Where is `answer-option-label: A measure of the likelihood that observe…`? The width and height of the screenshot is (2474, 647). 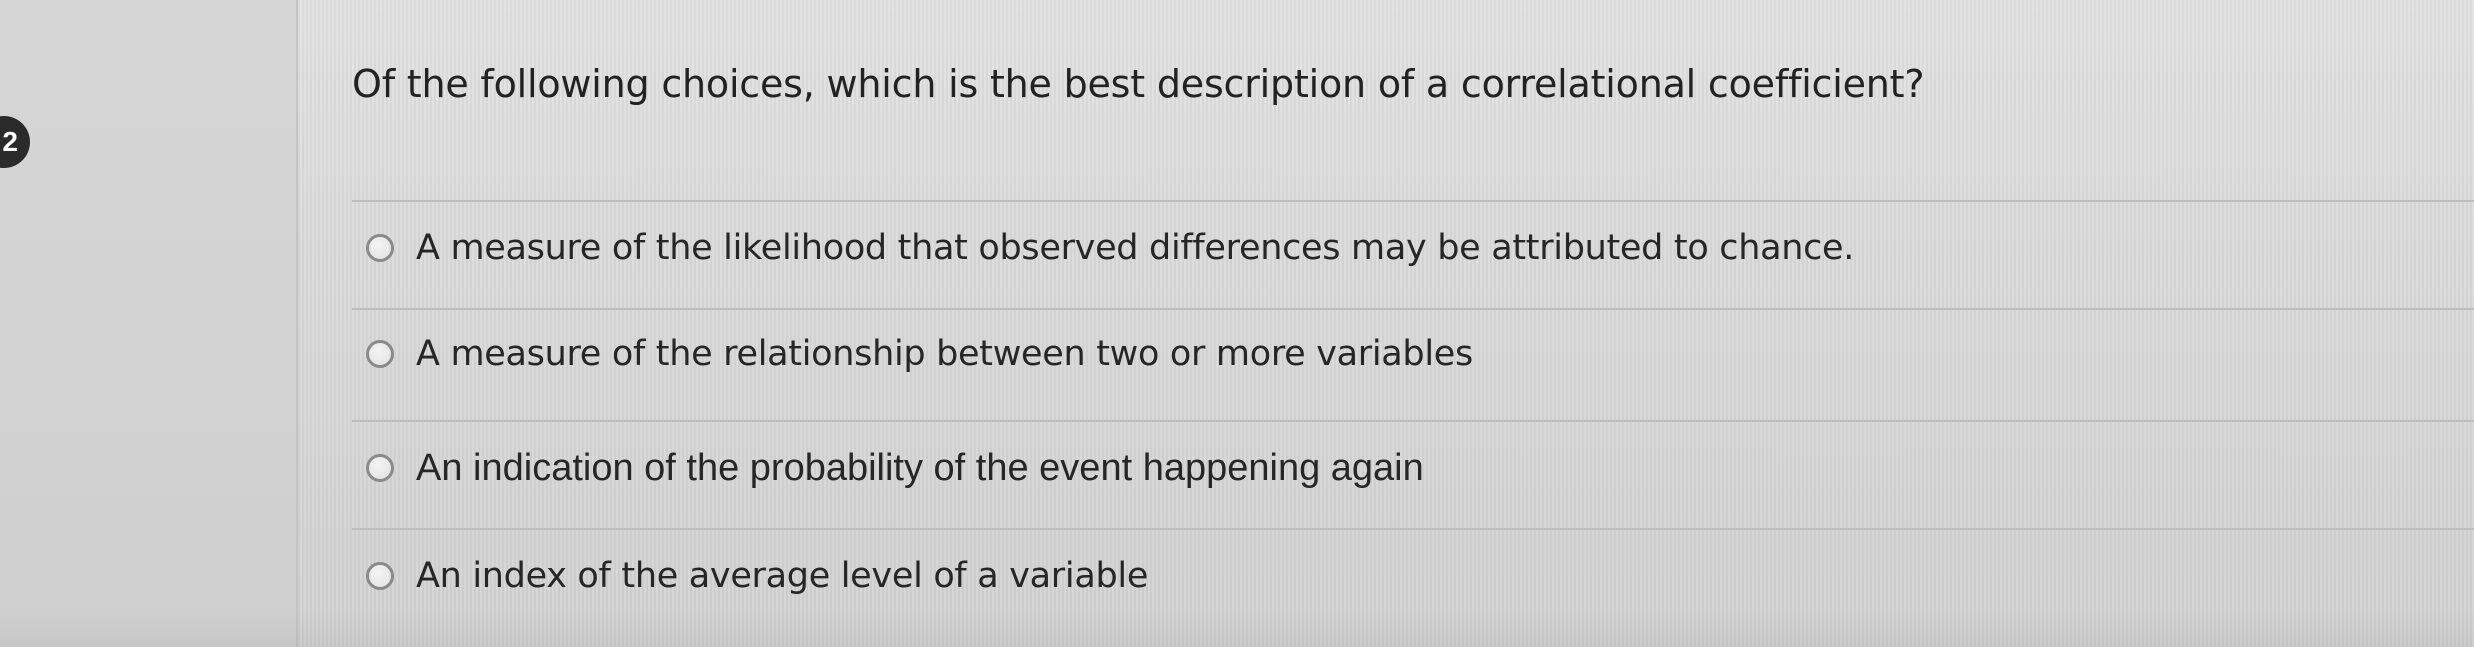
answer-option-label: A measure of the likelihood that observe… is located at coordinates (1135, 248).